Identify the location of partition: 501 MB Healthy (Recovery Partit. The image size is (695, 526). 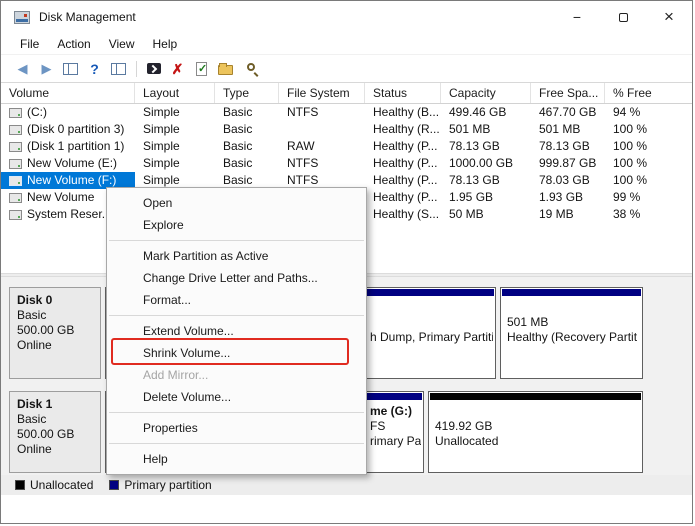
(571, 333).